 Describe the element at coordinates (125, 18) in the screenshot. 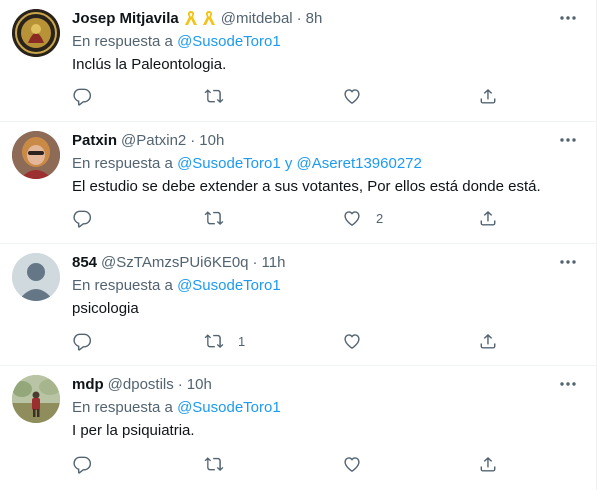

I see `display-name: Josep Mitjavila` at that location.